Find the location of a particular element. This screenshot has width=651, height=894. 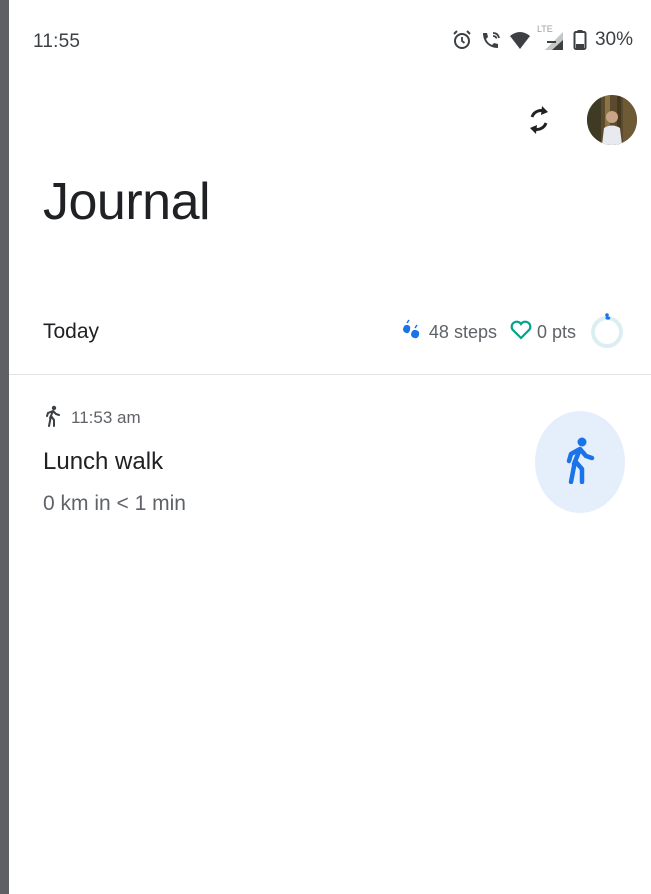

activity-title: Lunch walk is located at coordinates (103, 461).